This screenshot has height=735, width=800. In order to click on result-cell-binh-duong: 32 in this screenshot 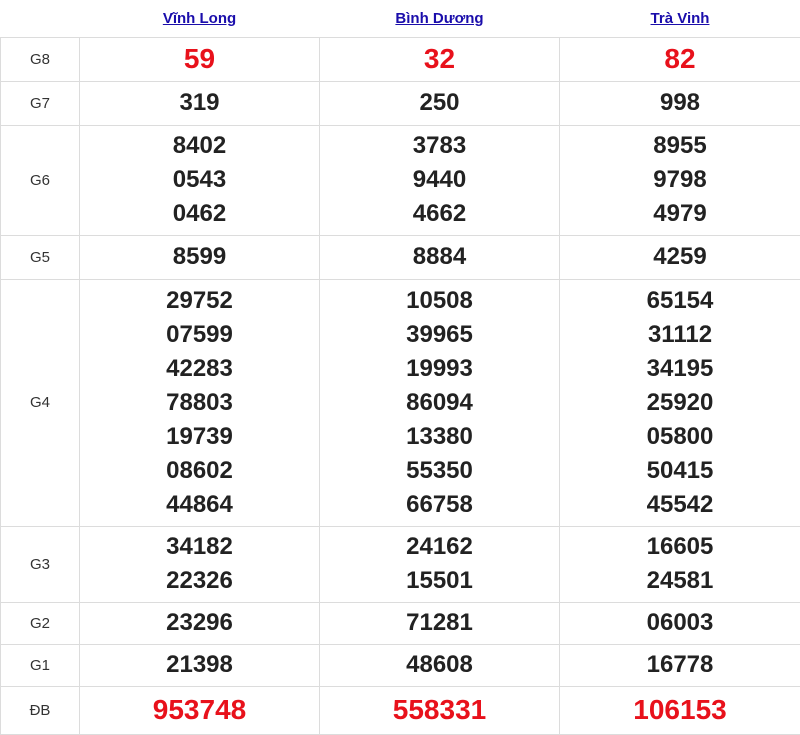, I will do `click(440, 59)`.